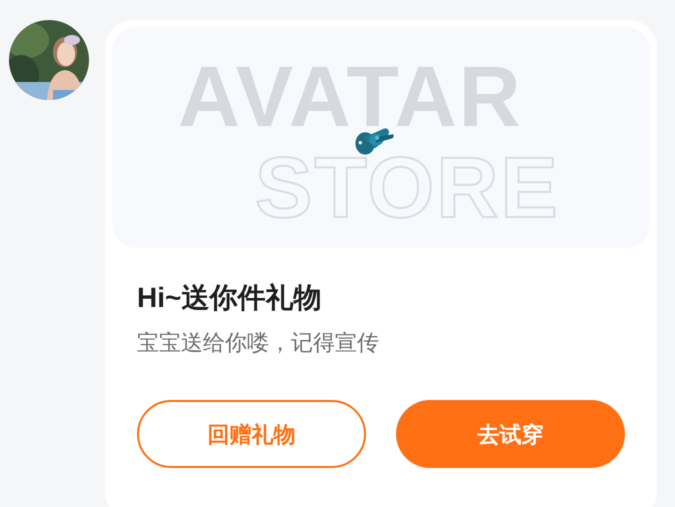  What do you see at coordinates (251, 434) in the screenshot?
I see `return-gift-button: 回赠礼物` at bounding box center [251, 434].